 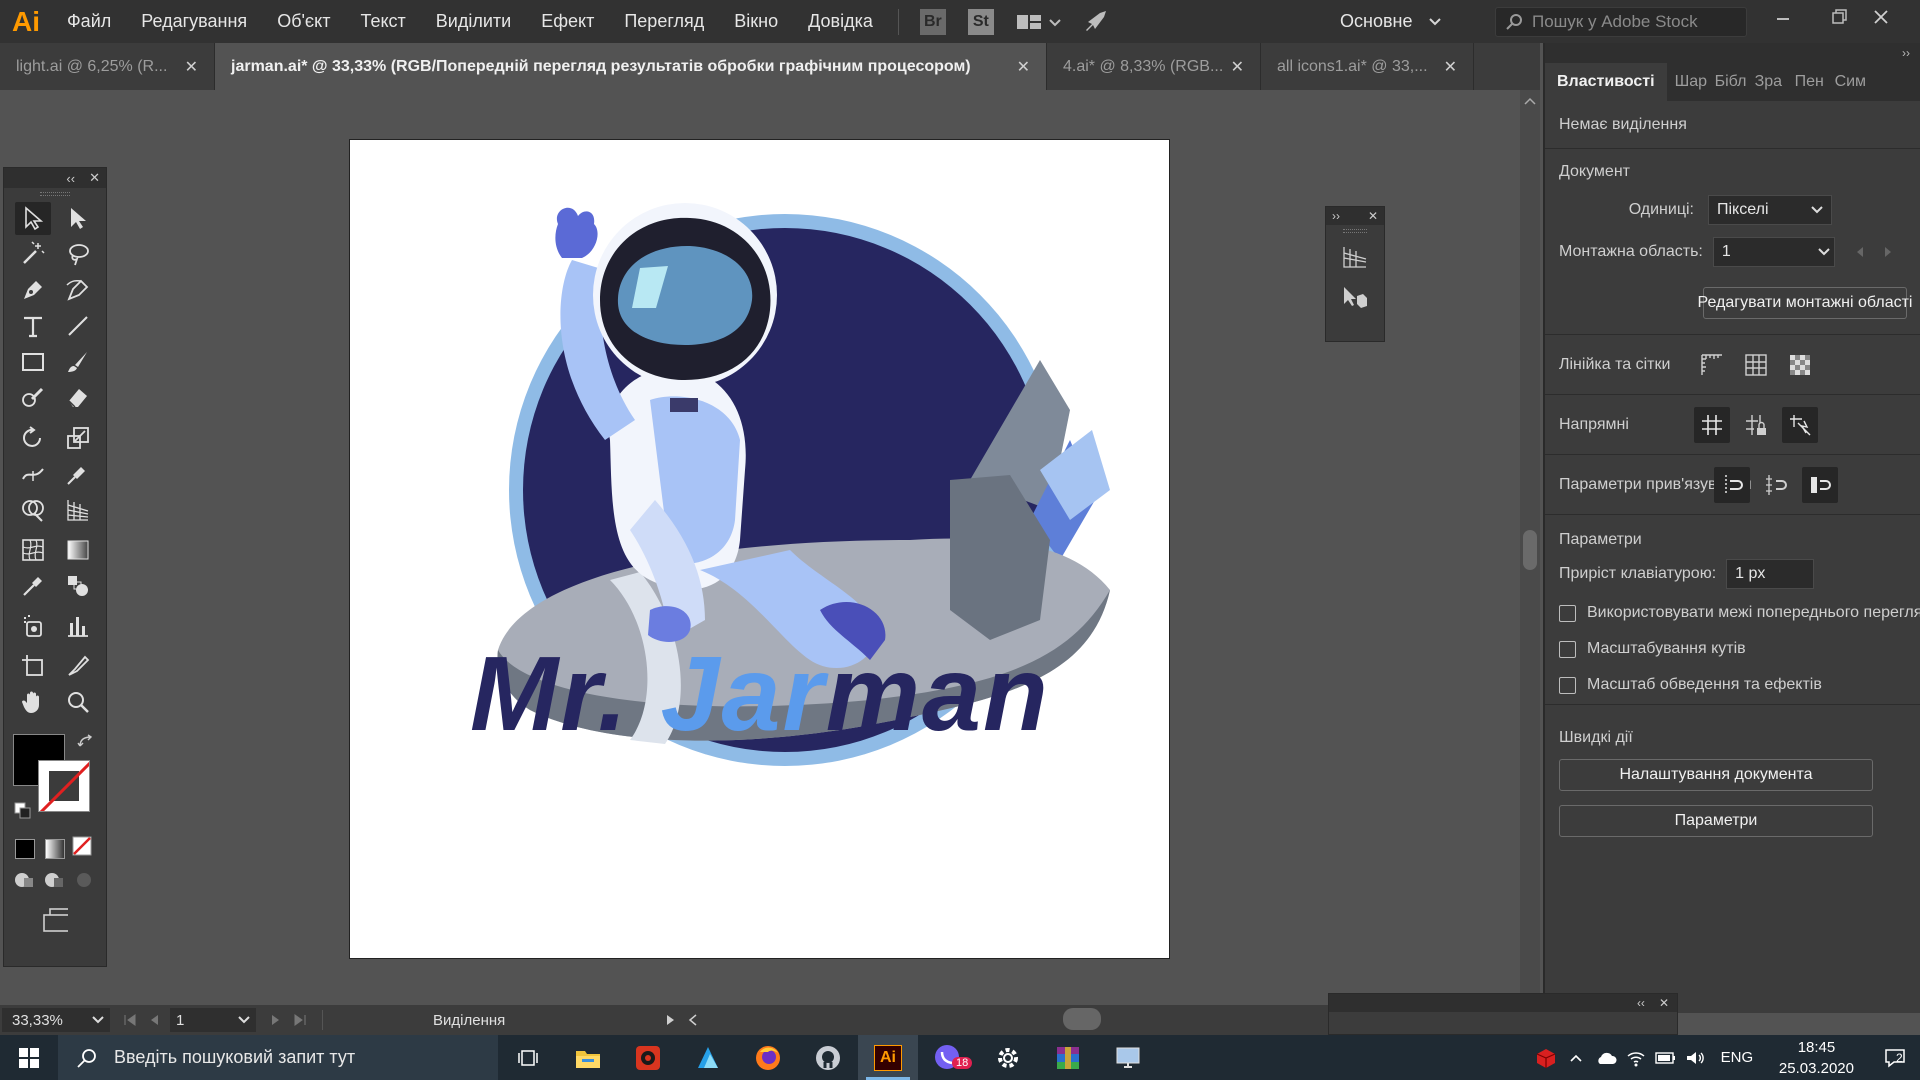 I want to click on line-tool, so click(x=78, y=326).